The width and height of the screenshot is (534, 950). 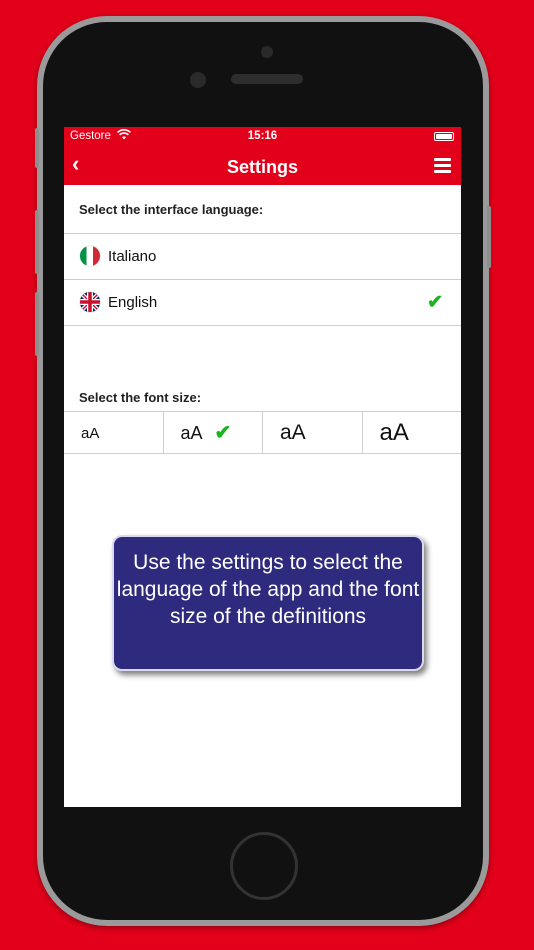 I want to click on font-size-selector: aA aA ✔ aA aA, so click(x=262, y=433).